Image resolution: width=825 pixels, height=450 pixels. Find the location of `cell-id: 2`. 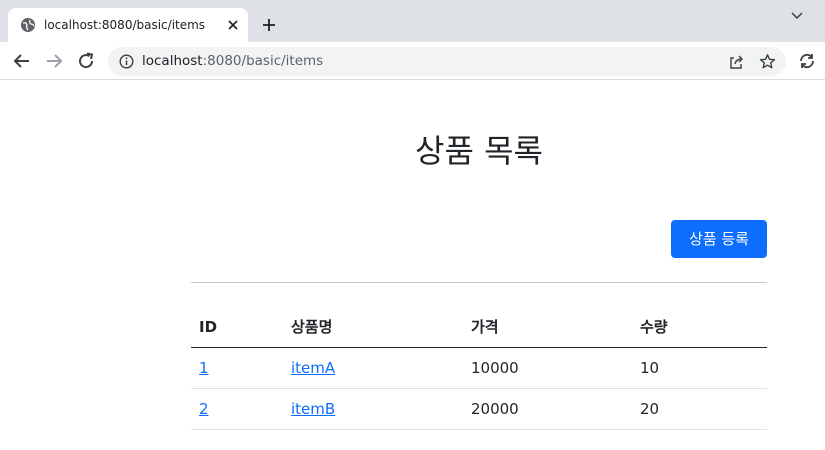

cell-id: 2 is located at coordinates (237, 409).